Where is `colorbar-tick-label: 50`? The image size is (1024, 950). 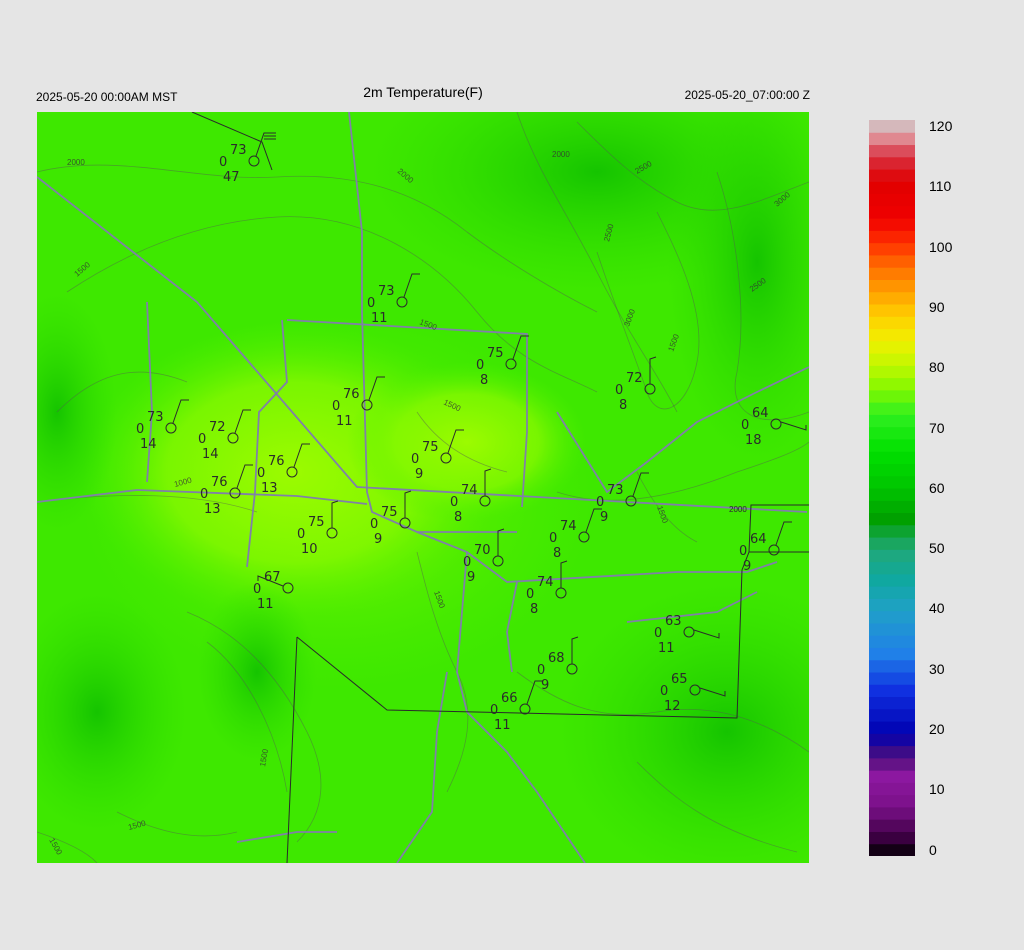 colorbar-tick-label: 50 is located at coordinates (937, 548).